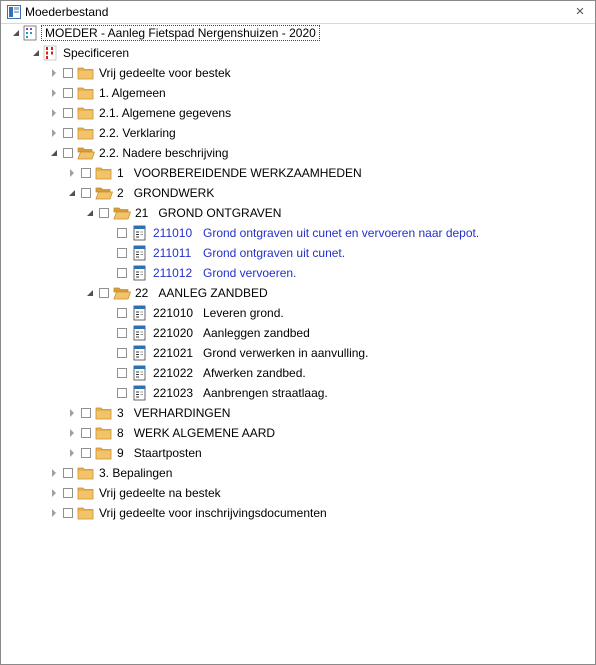  I want to click on tree-node-221022: 221022 Afwerken zandbed., so click(204, 373).